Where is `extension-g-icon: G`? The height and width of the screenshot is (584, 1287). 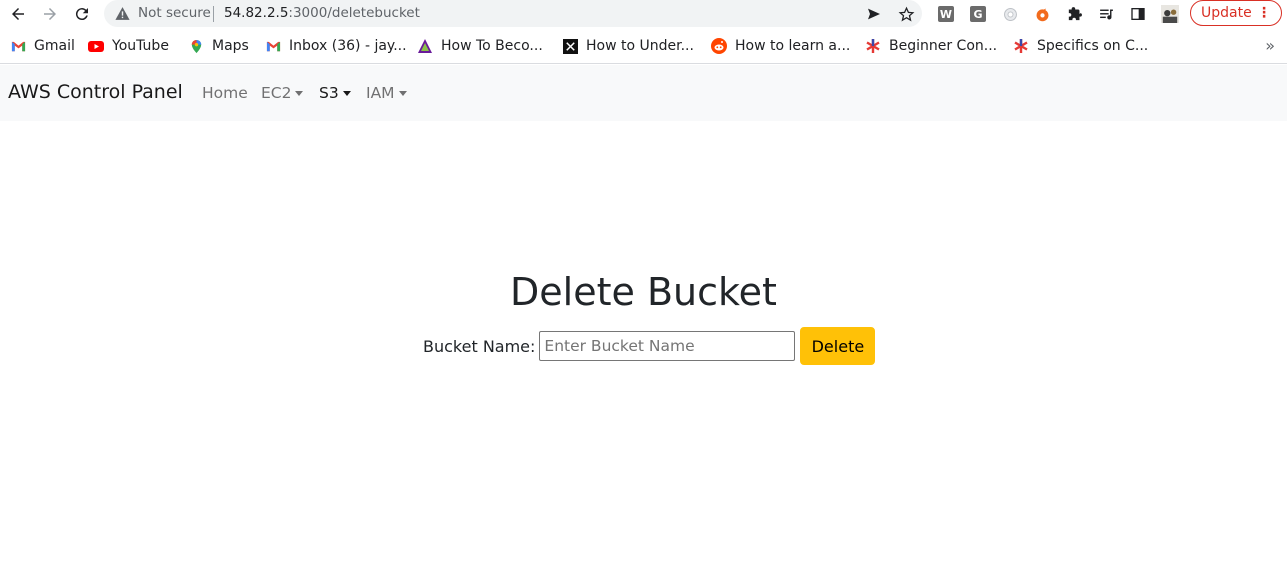 extension-g-icon: G is located at coordinates (978, 14).